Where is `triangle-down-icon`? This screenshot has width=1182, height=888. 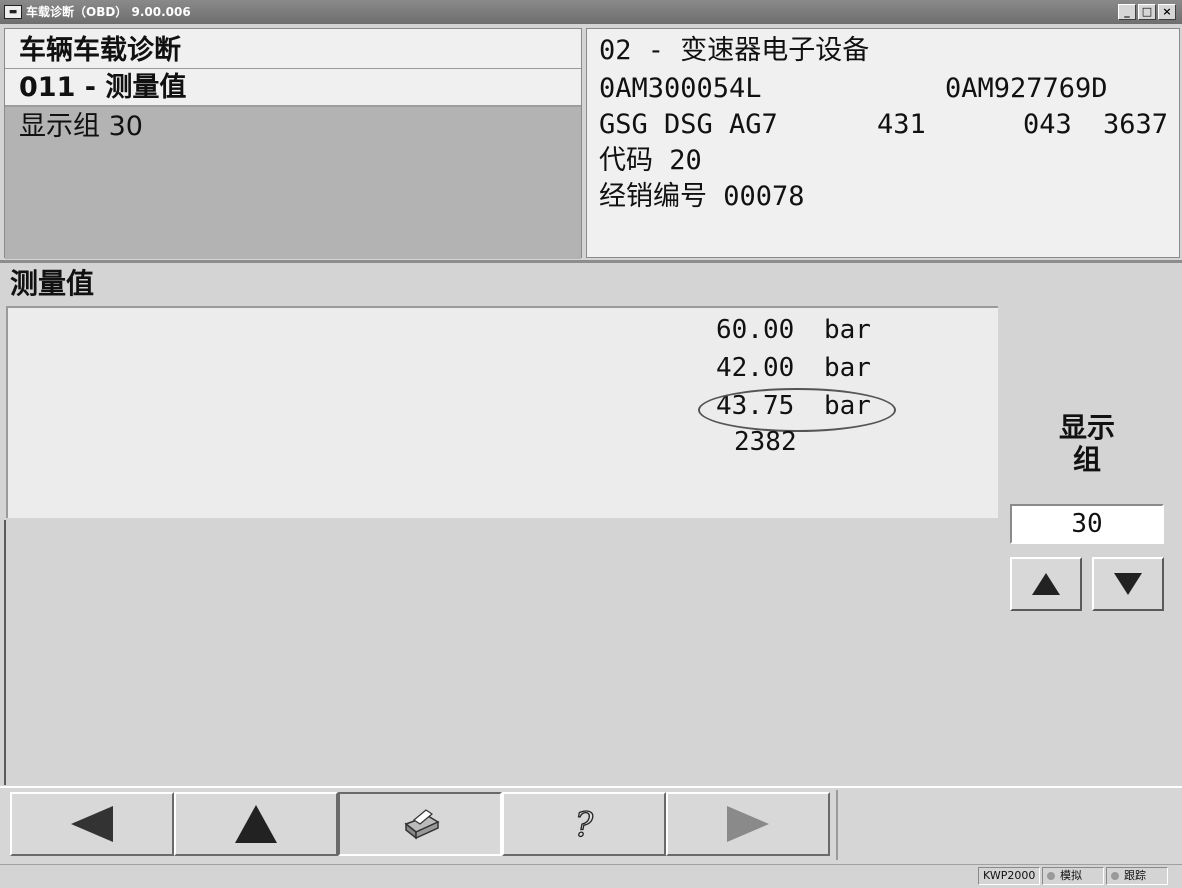 triangle-down-icon is located at coordinates (1128, 584).